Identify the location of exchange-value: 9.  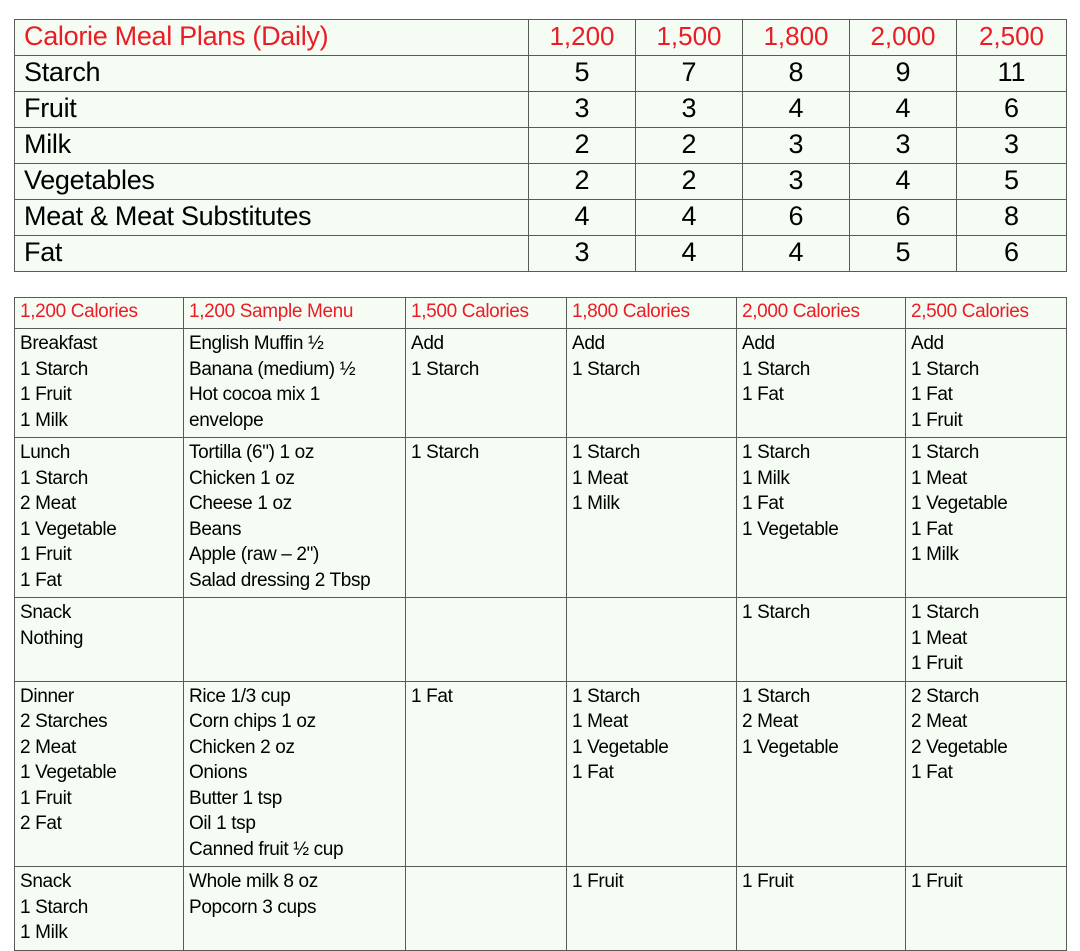
(903, 73).